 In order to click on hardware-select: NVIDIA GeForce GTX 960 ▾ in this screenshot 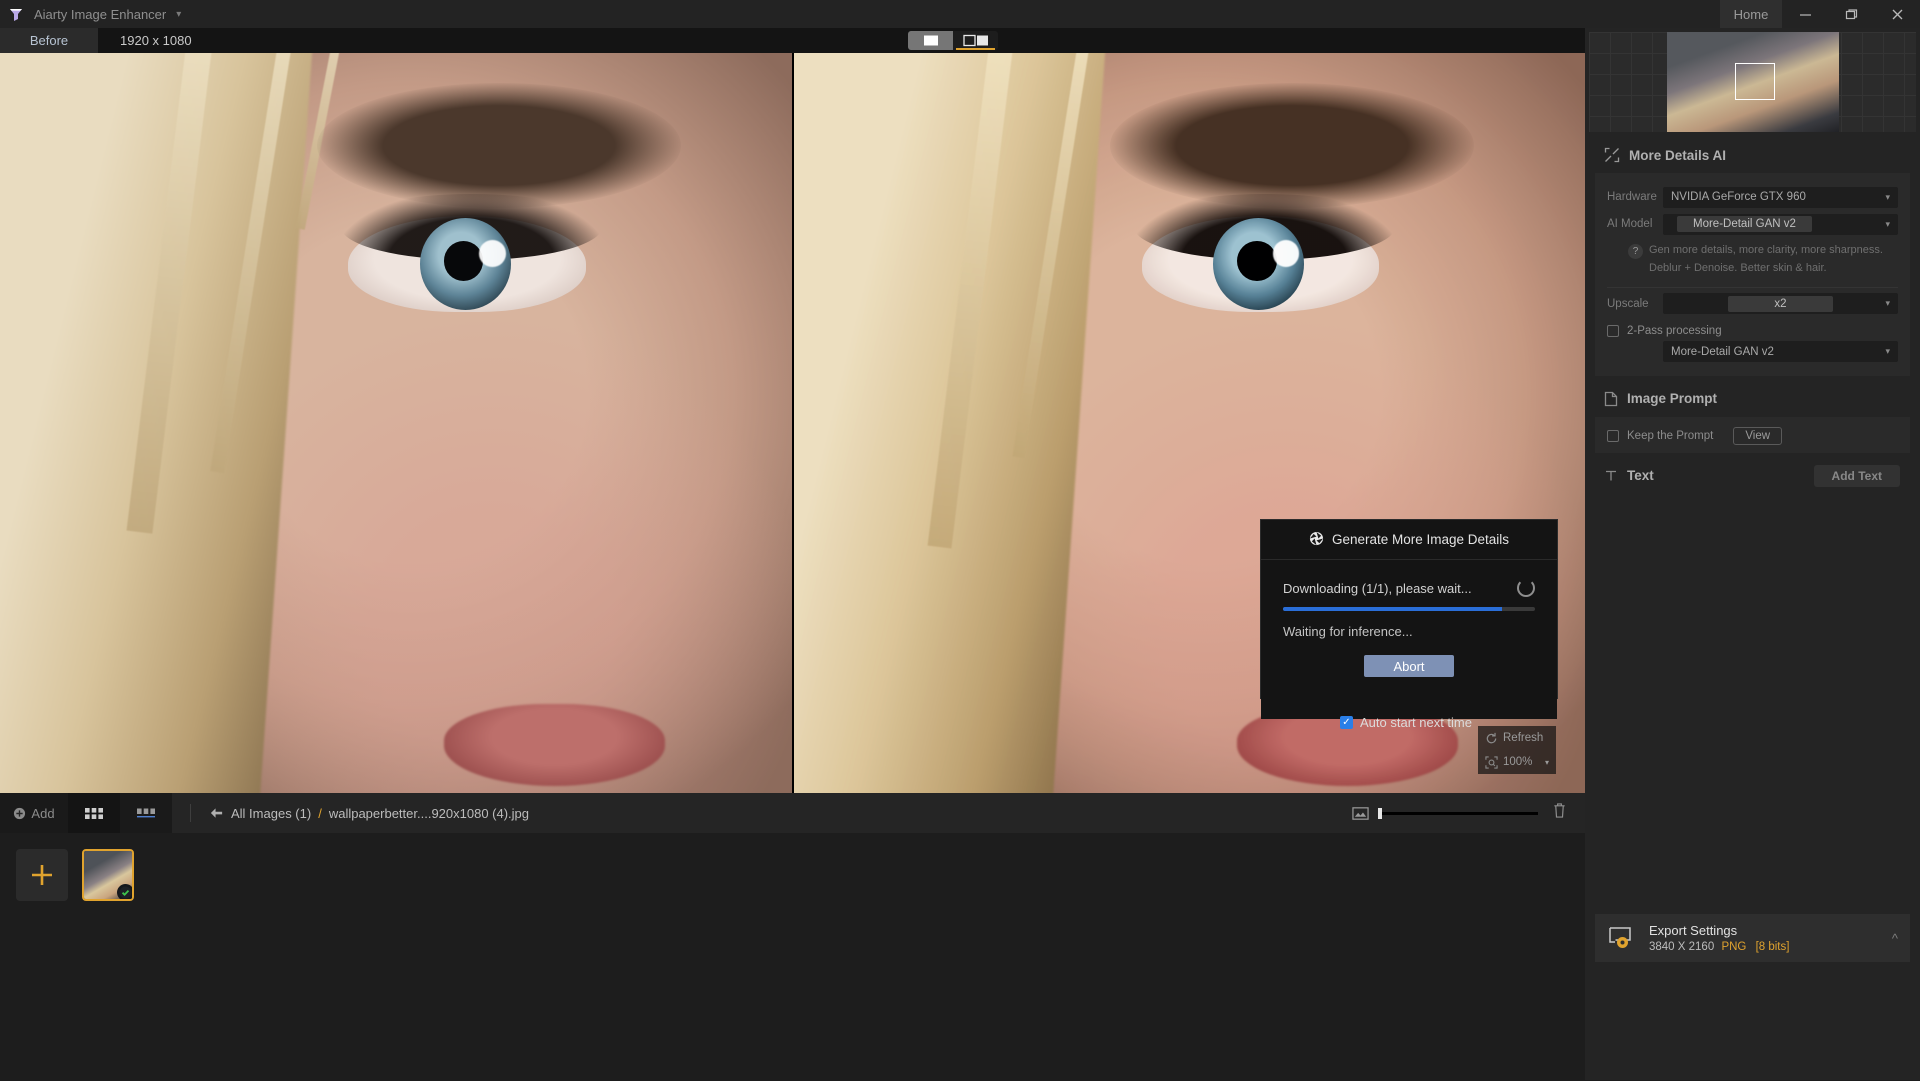, I will do `click(1780, 197)`.